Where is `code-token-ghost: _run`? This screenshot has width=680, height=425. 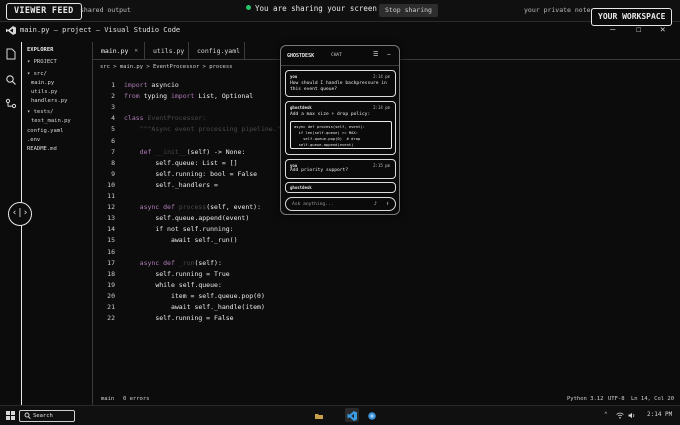 code-token-ghost: _run is located at coordinates (186, 262).